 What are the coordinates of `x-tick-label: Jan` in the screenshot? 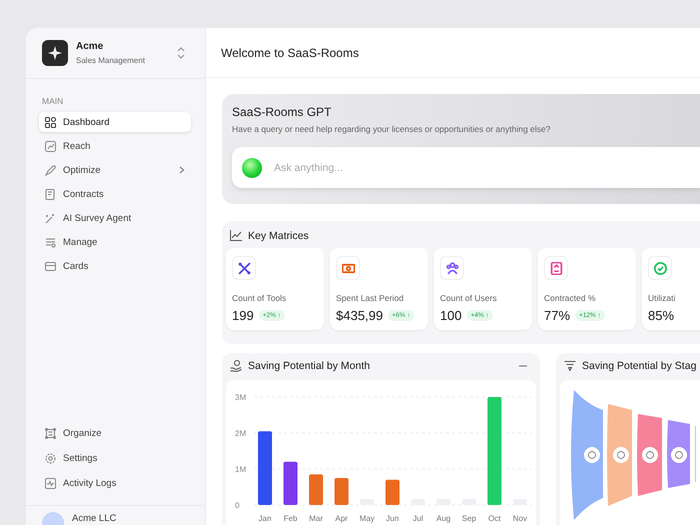 It's located at (265, 518).